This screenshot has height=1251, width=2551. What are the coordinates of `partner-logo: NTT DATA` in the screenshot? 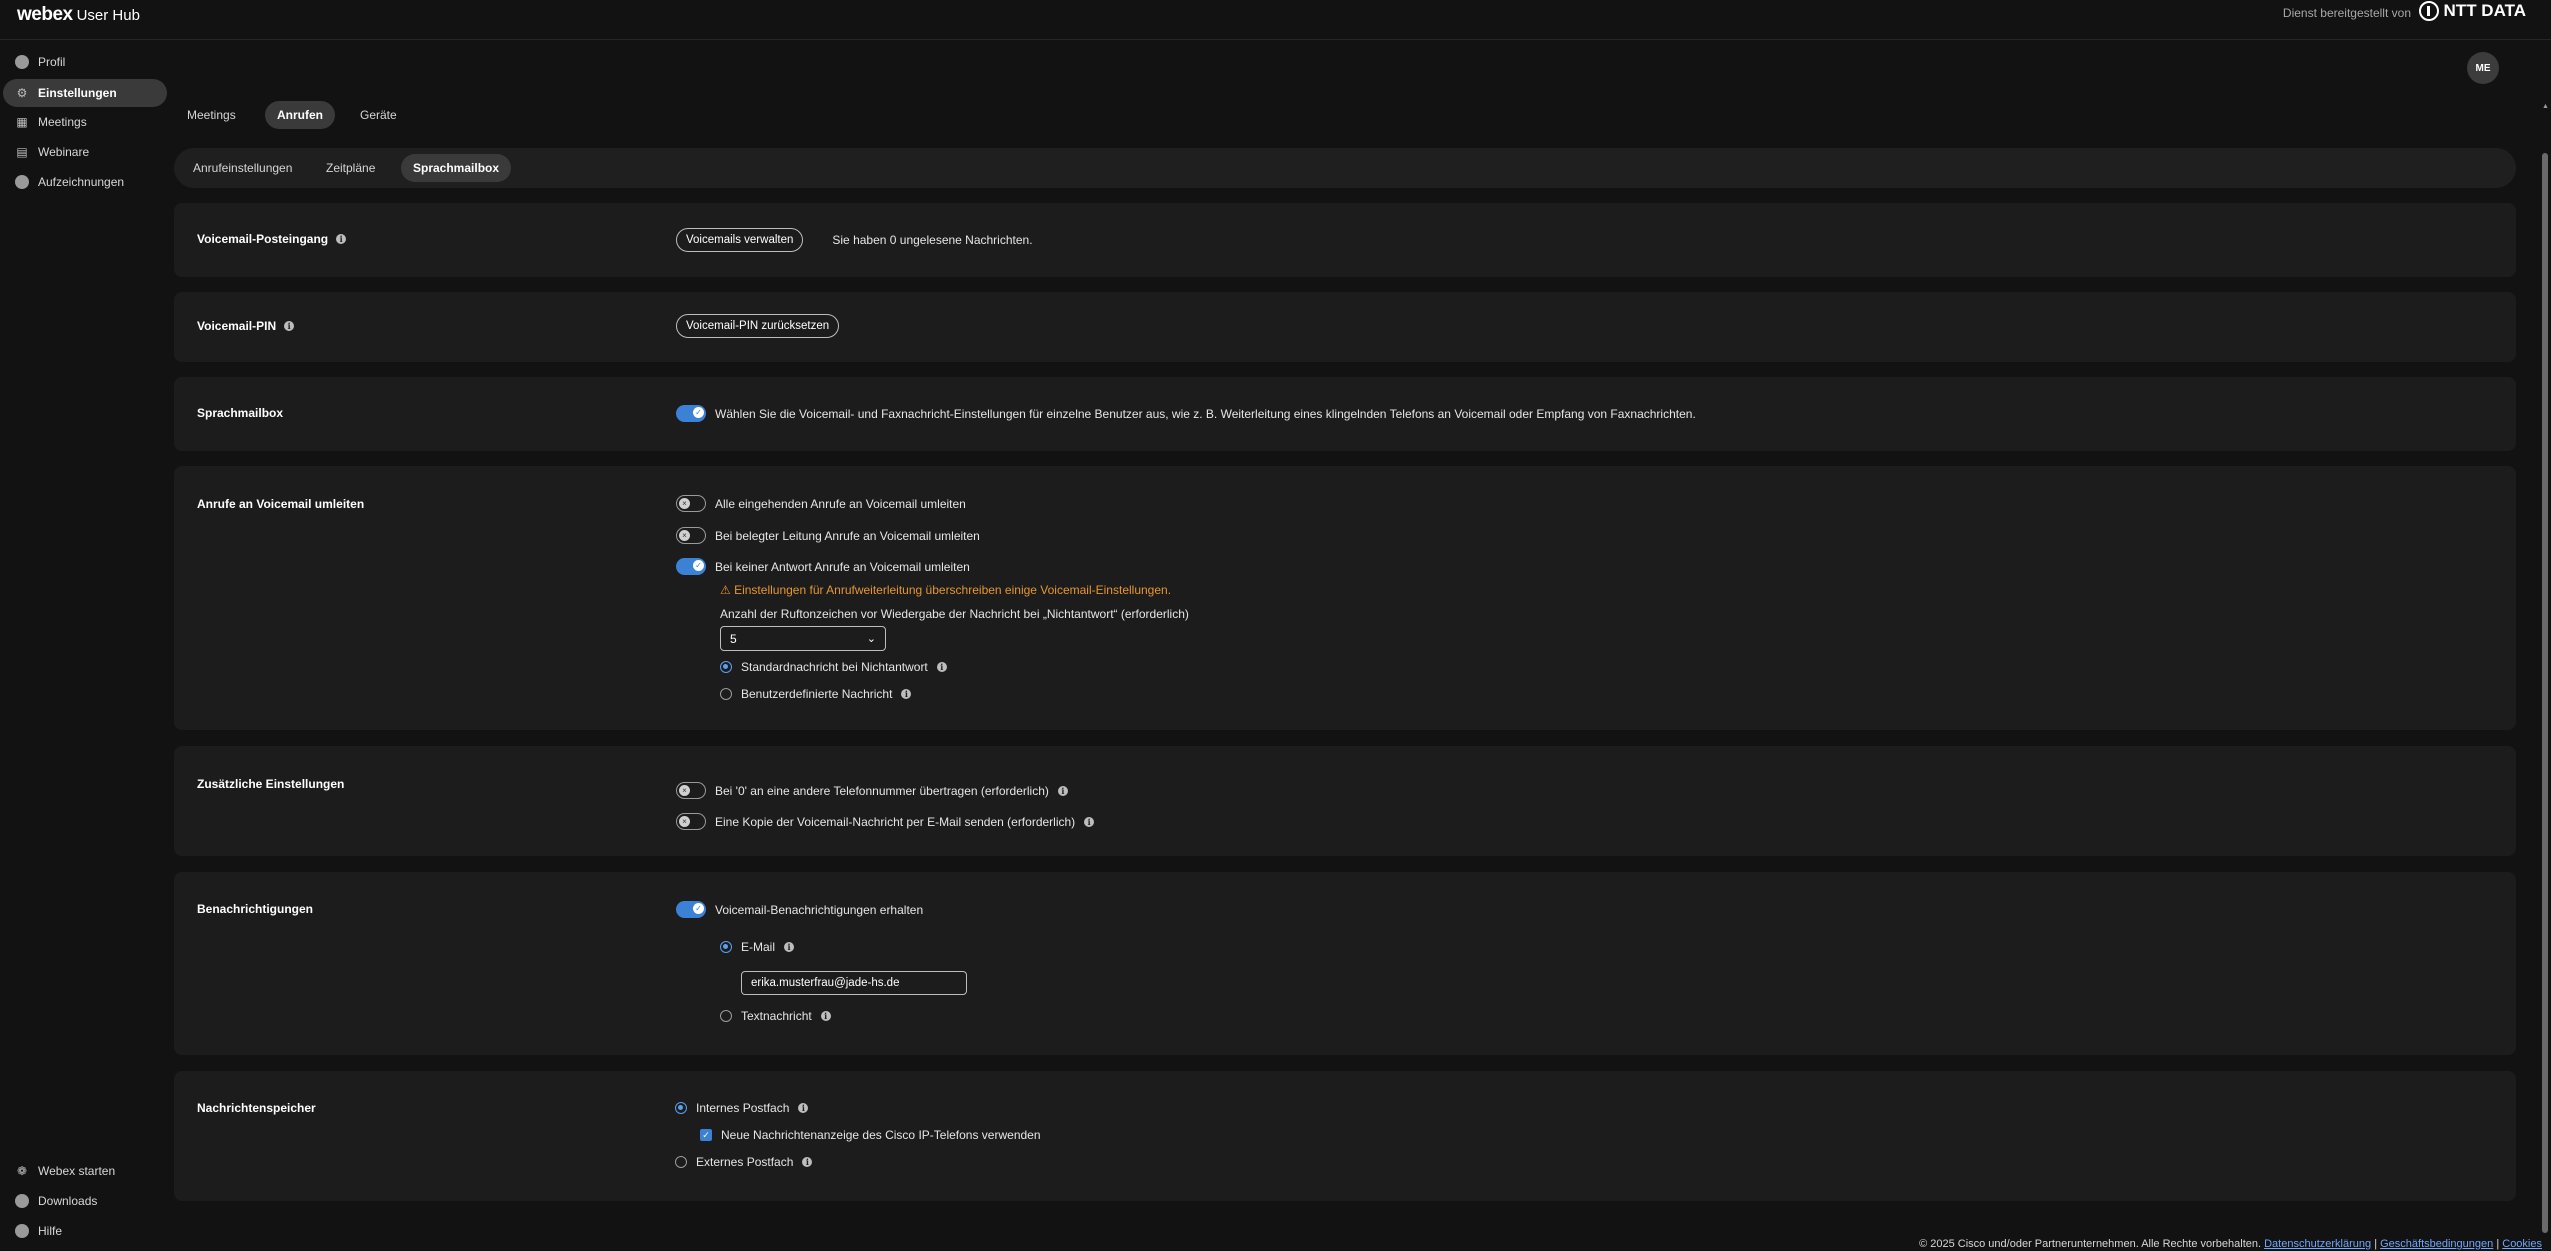 It's located at (2472, 11).